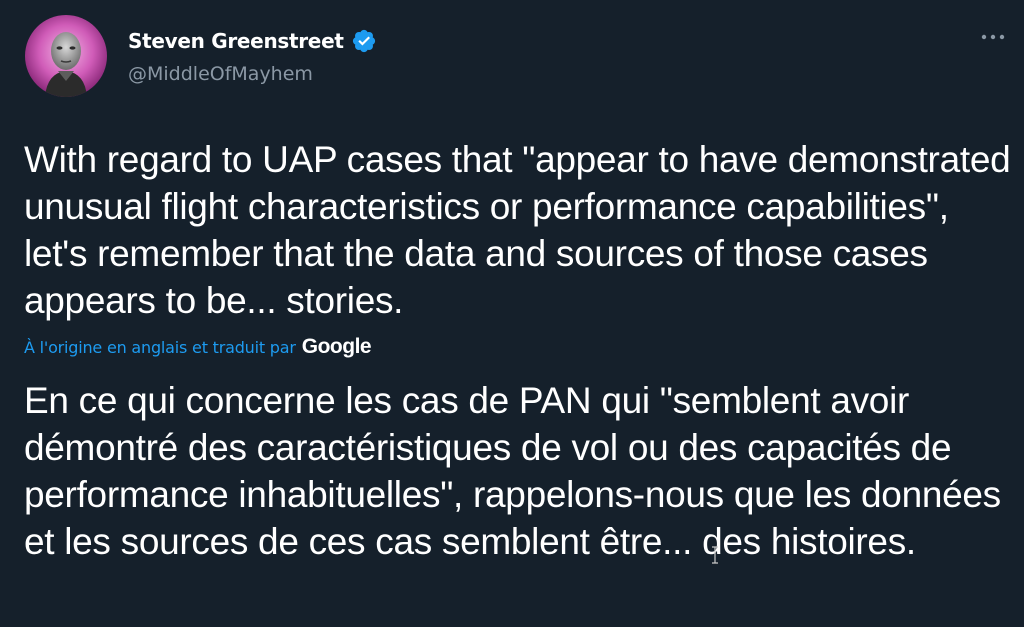  I want to click on avatar, so click(66, 56).